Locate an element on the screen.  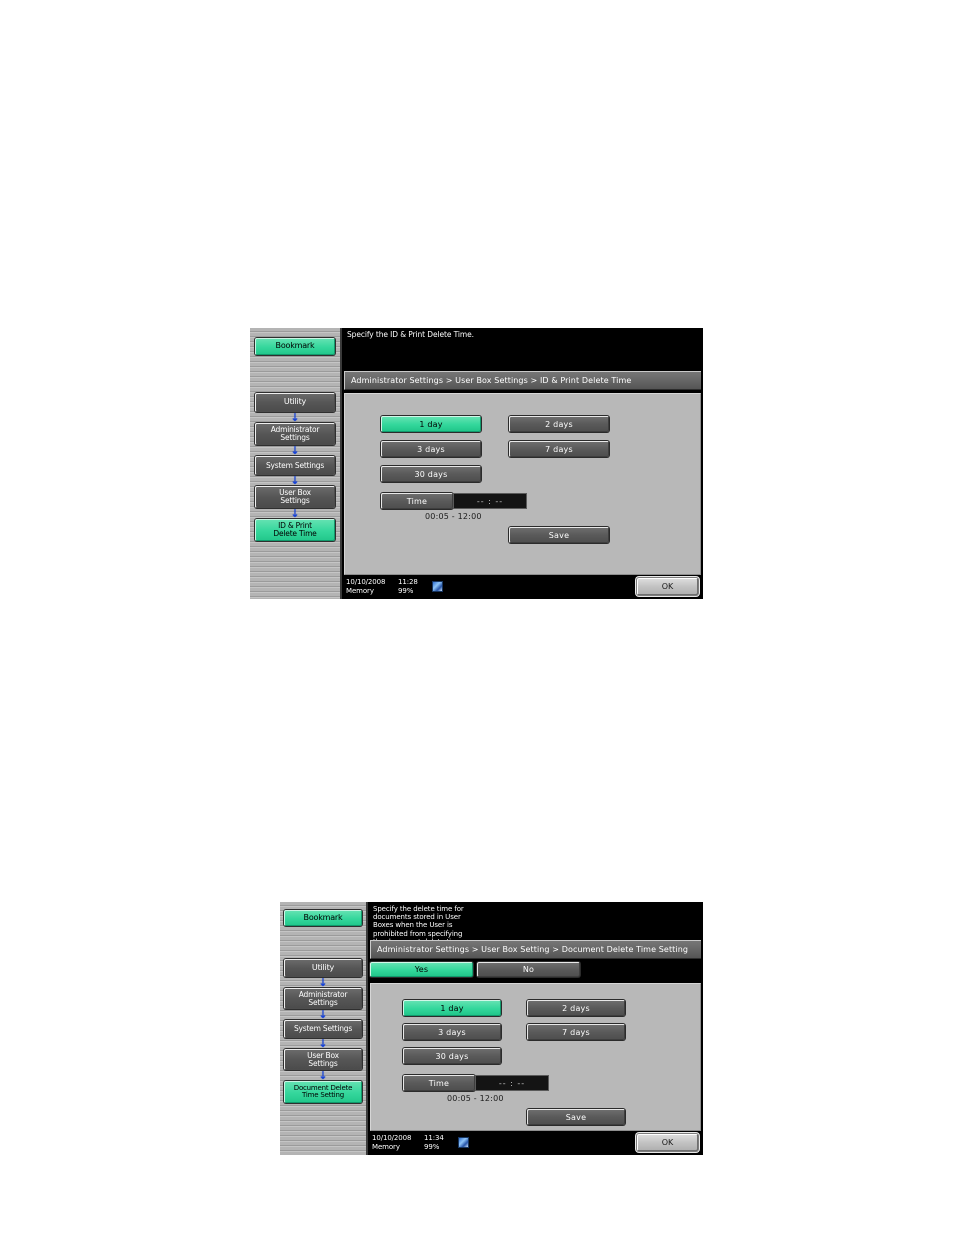
option-label: 7 days is located at coordinates (559, 449).